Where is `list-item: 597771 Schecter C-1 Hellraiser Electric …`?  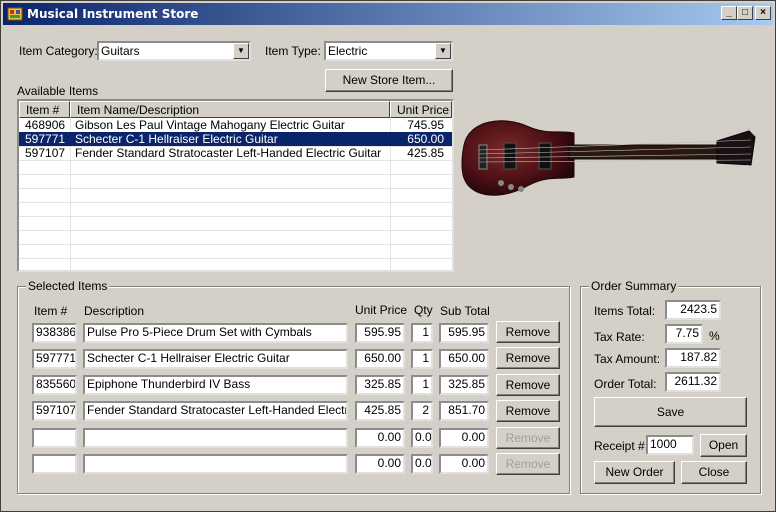 list-item: 597771 Schecter C-1 Hellraiser Electric … is located at coordinates (235, 139).